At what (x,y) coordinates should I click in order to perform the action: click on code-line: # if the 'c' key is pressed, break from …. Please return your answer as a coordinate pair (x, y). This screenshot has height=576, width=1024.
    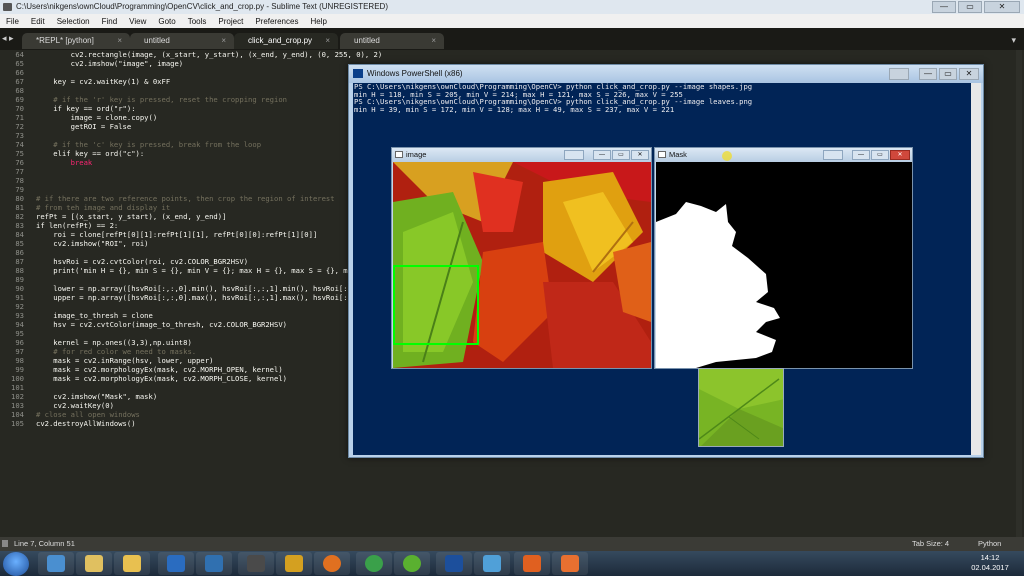
    Looking at the image, I should click on (196, 144).